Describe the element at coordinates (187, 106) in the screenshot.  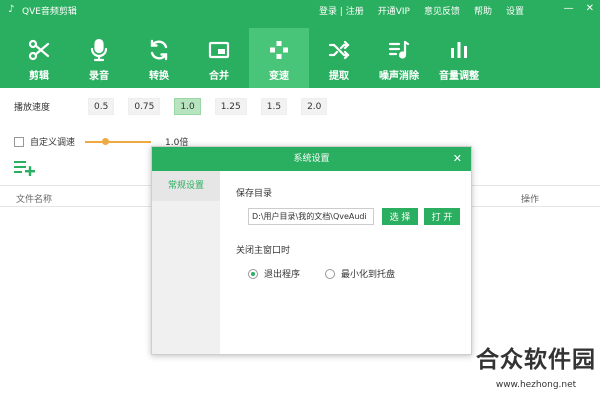
I see `speed-option-selected: 1.0` at that location.